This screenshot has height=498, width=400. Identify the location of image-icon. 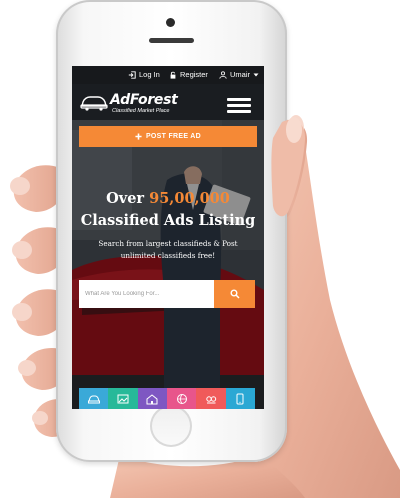
(123, 398).